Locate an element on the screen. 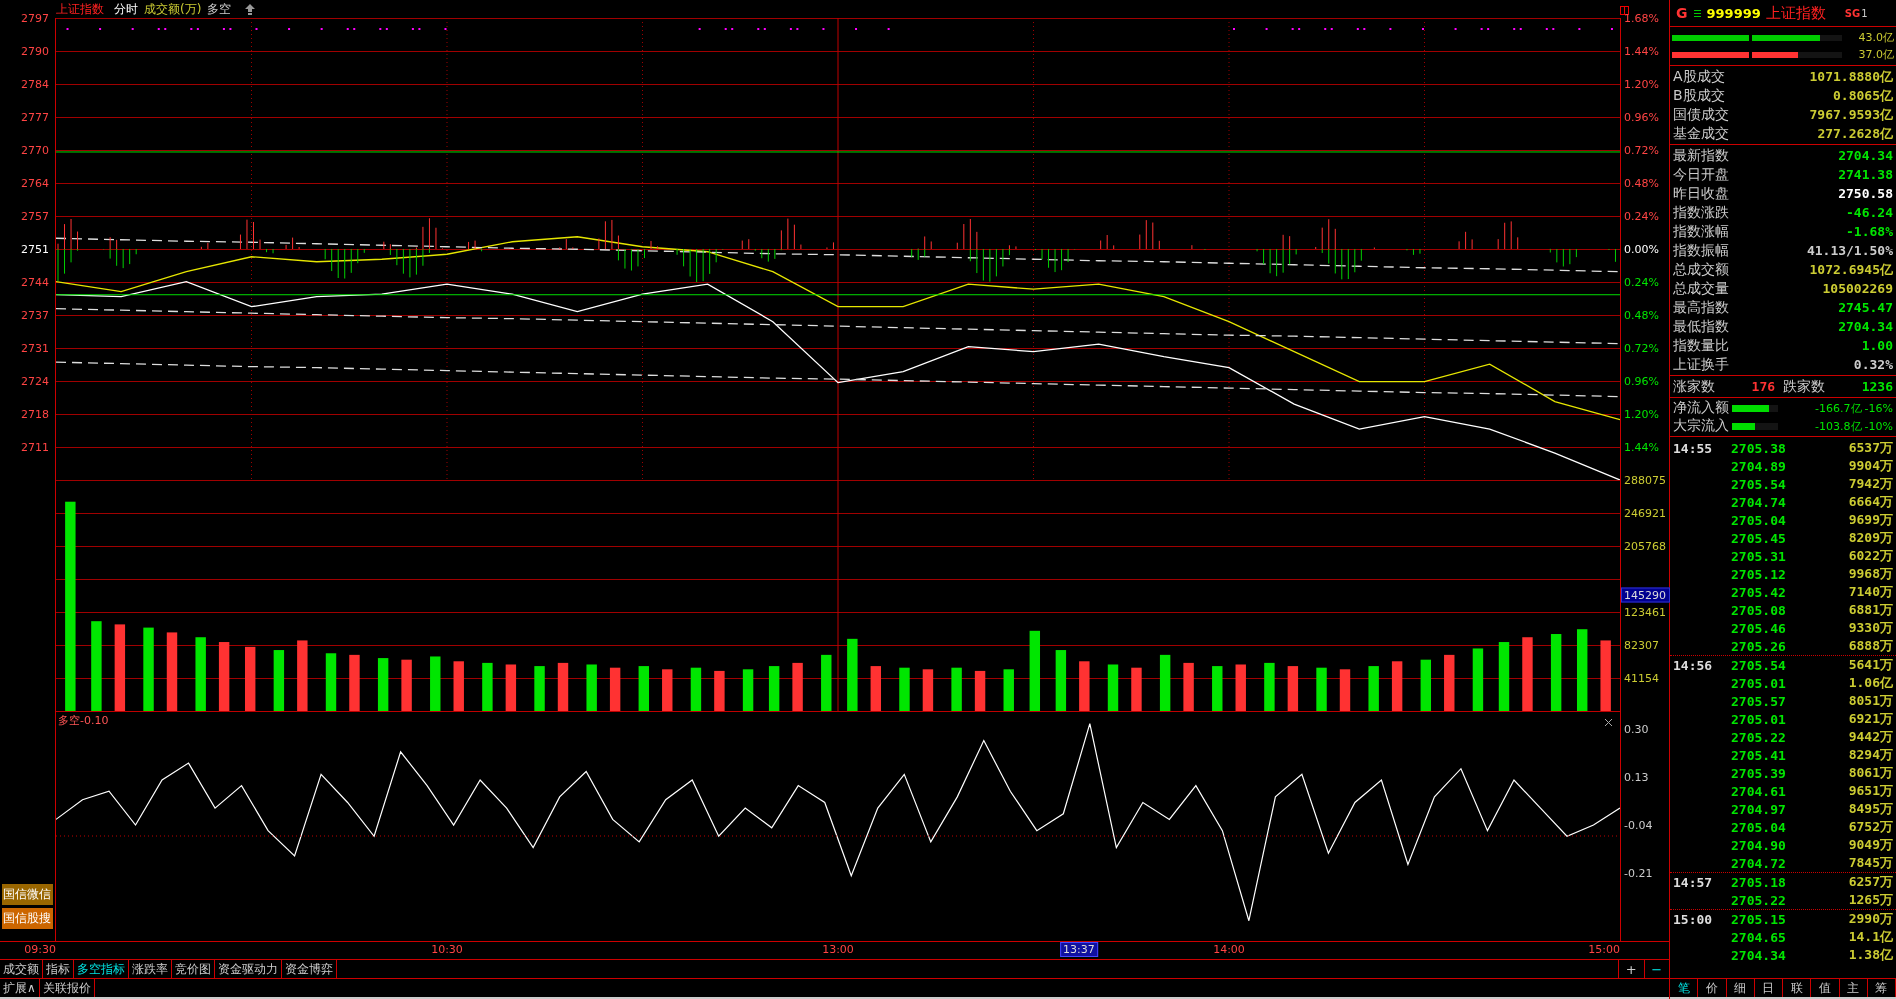 Image resolution: width=1896 pixels, height=999 pixels. trade-amount: 9904万 is located at coordinates (1870, 465).